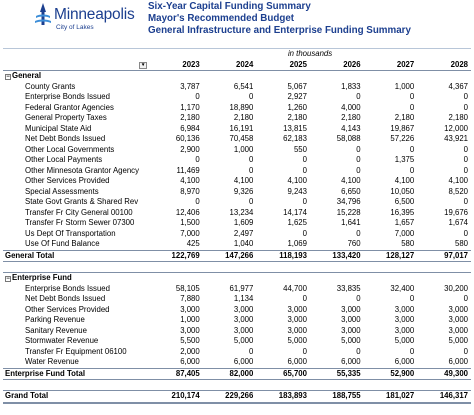 This screenshot has height=415, width=474. I want to click on amount-cell: 57,226, so click(402, 138).